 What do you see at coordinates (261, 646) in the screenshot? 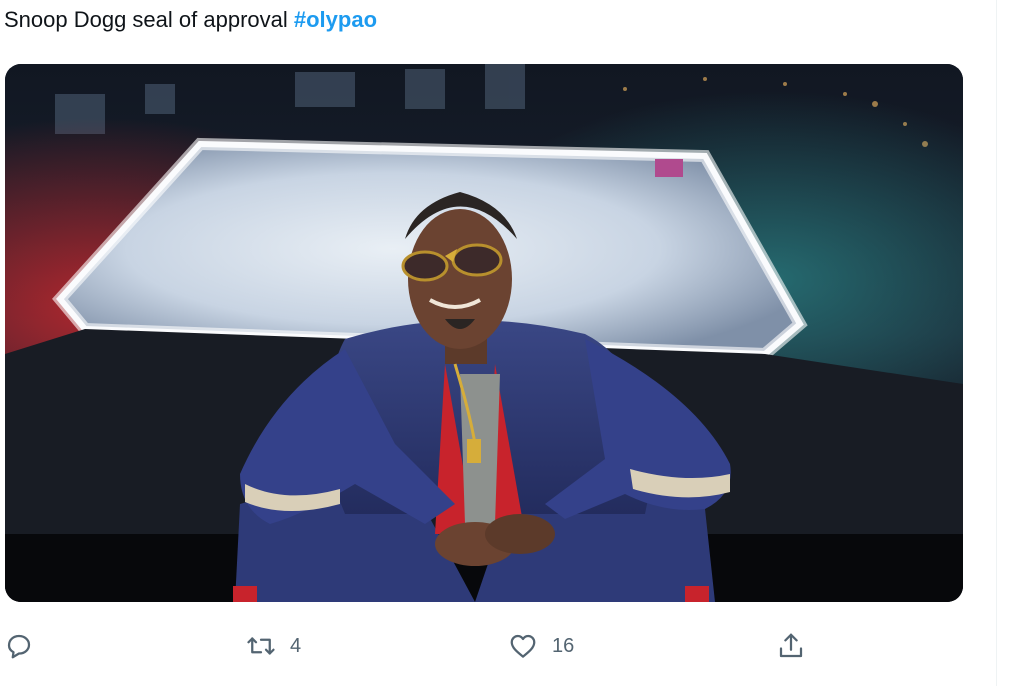
I see `retweet-icon` at bounding box center [261, 646].